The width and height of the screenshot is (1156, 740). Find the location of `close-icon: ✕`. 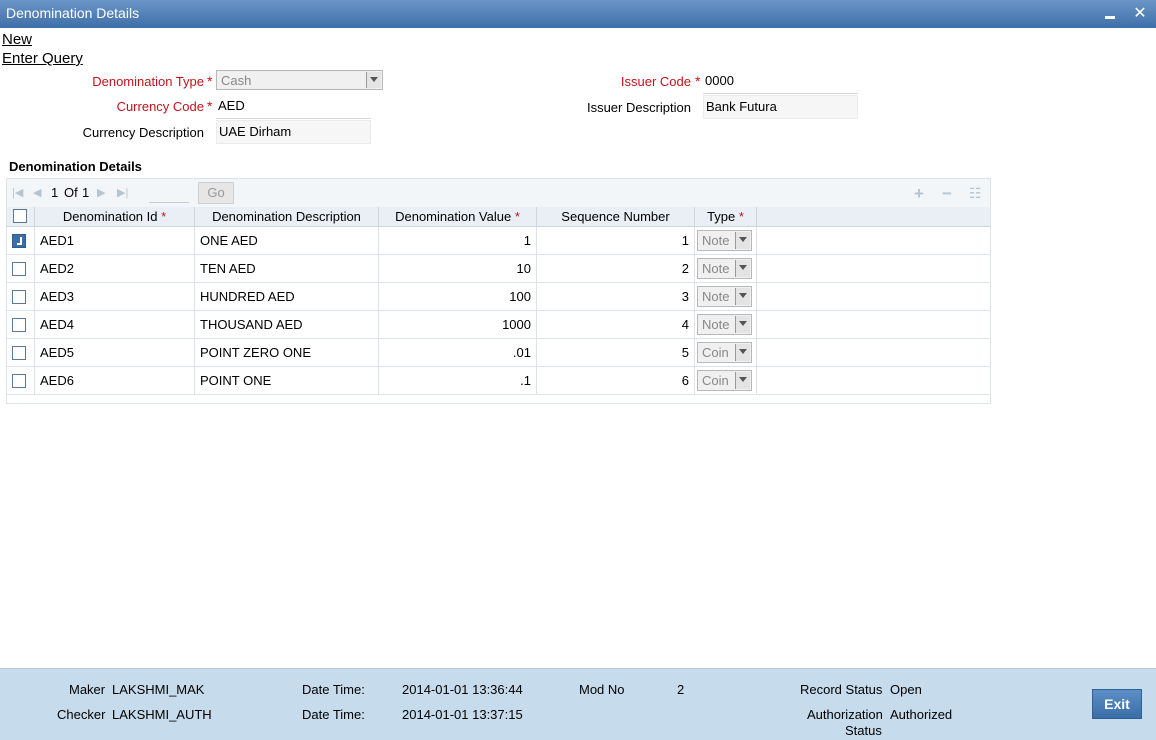

close-icon: ✕ is located at coordinates (1140, 14).